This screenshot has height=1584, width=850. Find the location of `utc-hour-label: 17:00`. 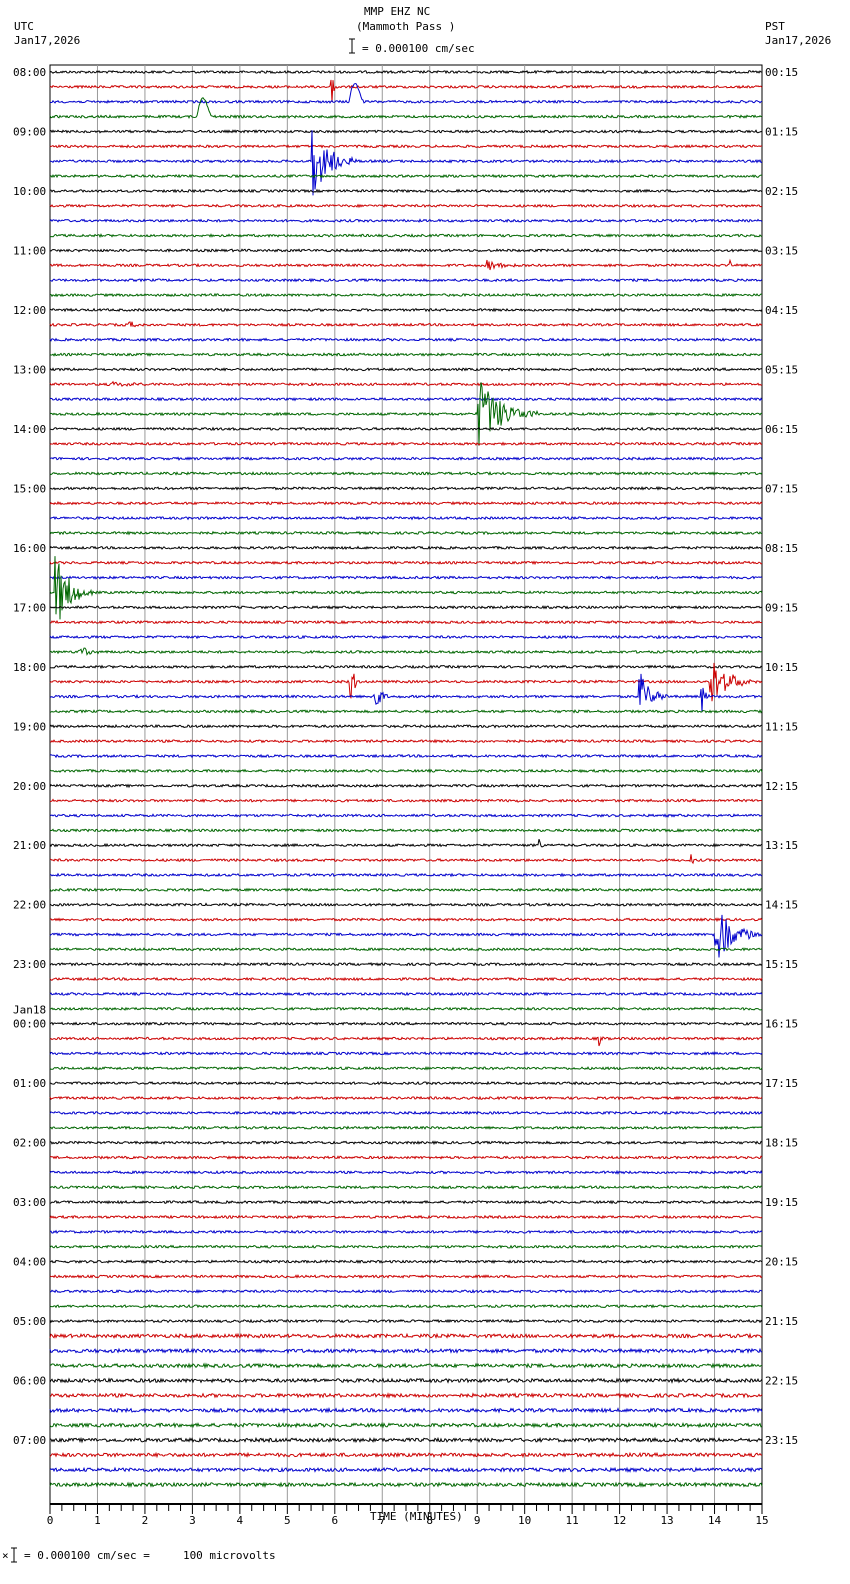

utc-hour-label: 17:00 is located at coordinates (29, 607).